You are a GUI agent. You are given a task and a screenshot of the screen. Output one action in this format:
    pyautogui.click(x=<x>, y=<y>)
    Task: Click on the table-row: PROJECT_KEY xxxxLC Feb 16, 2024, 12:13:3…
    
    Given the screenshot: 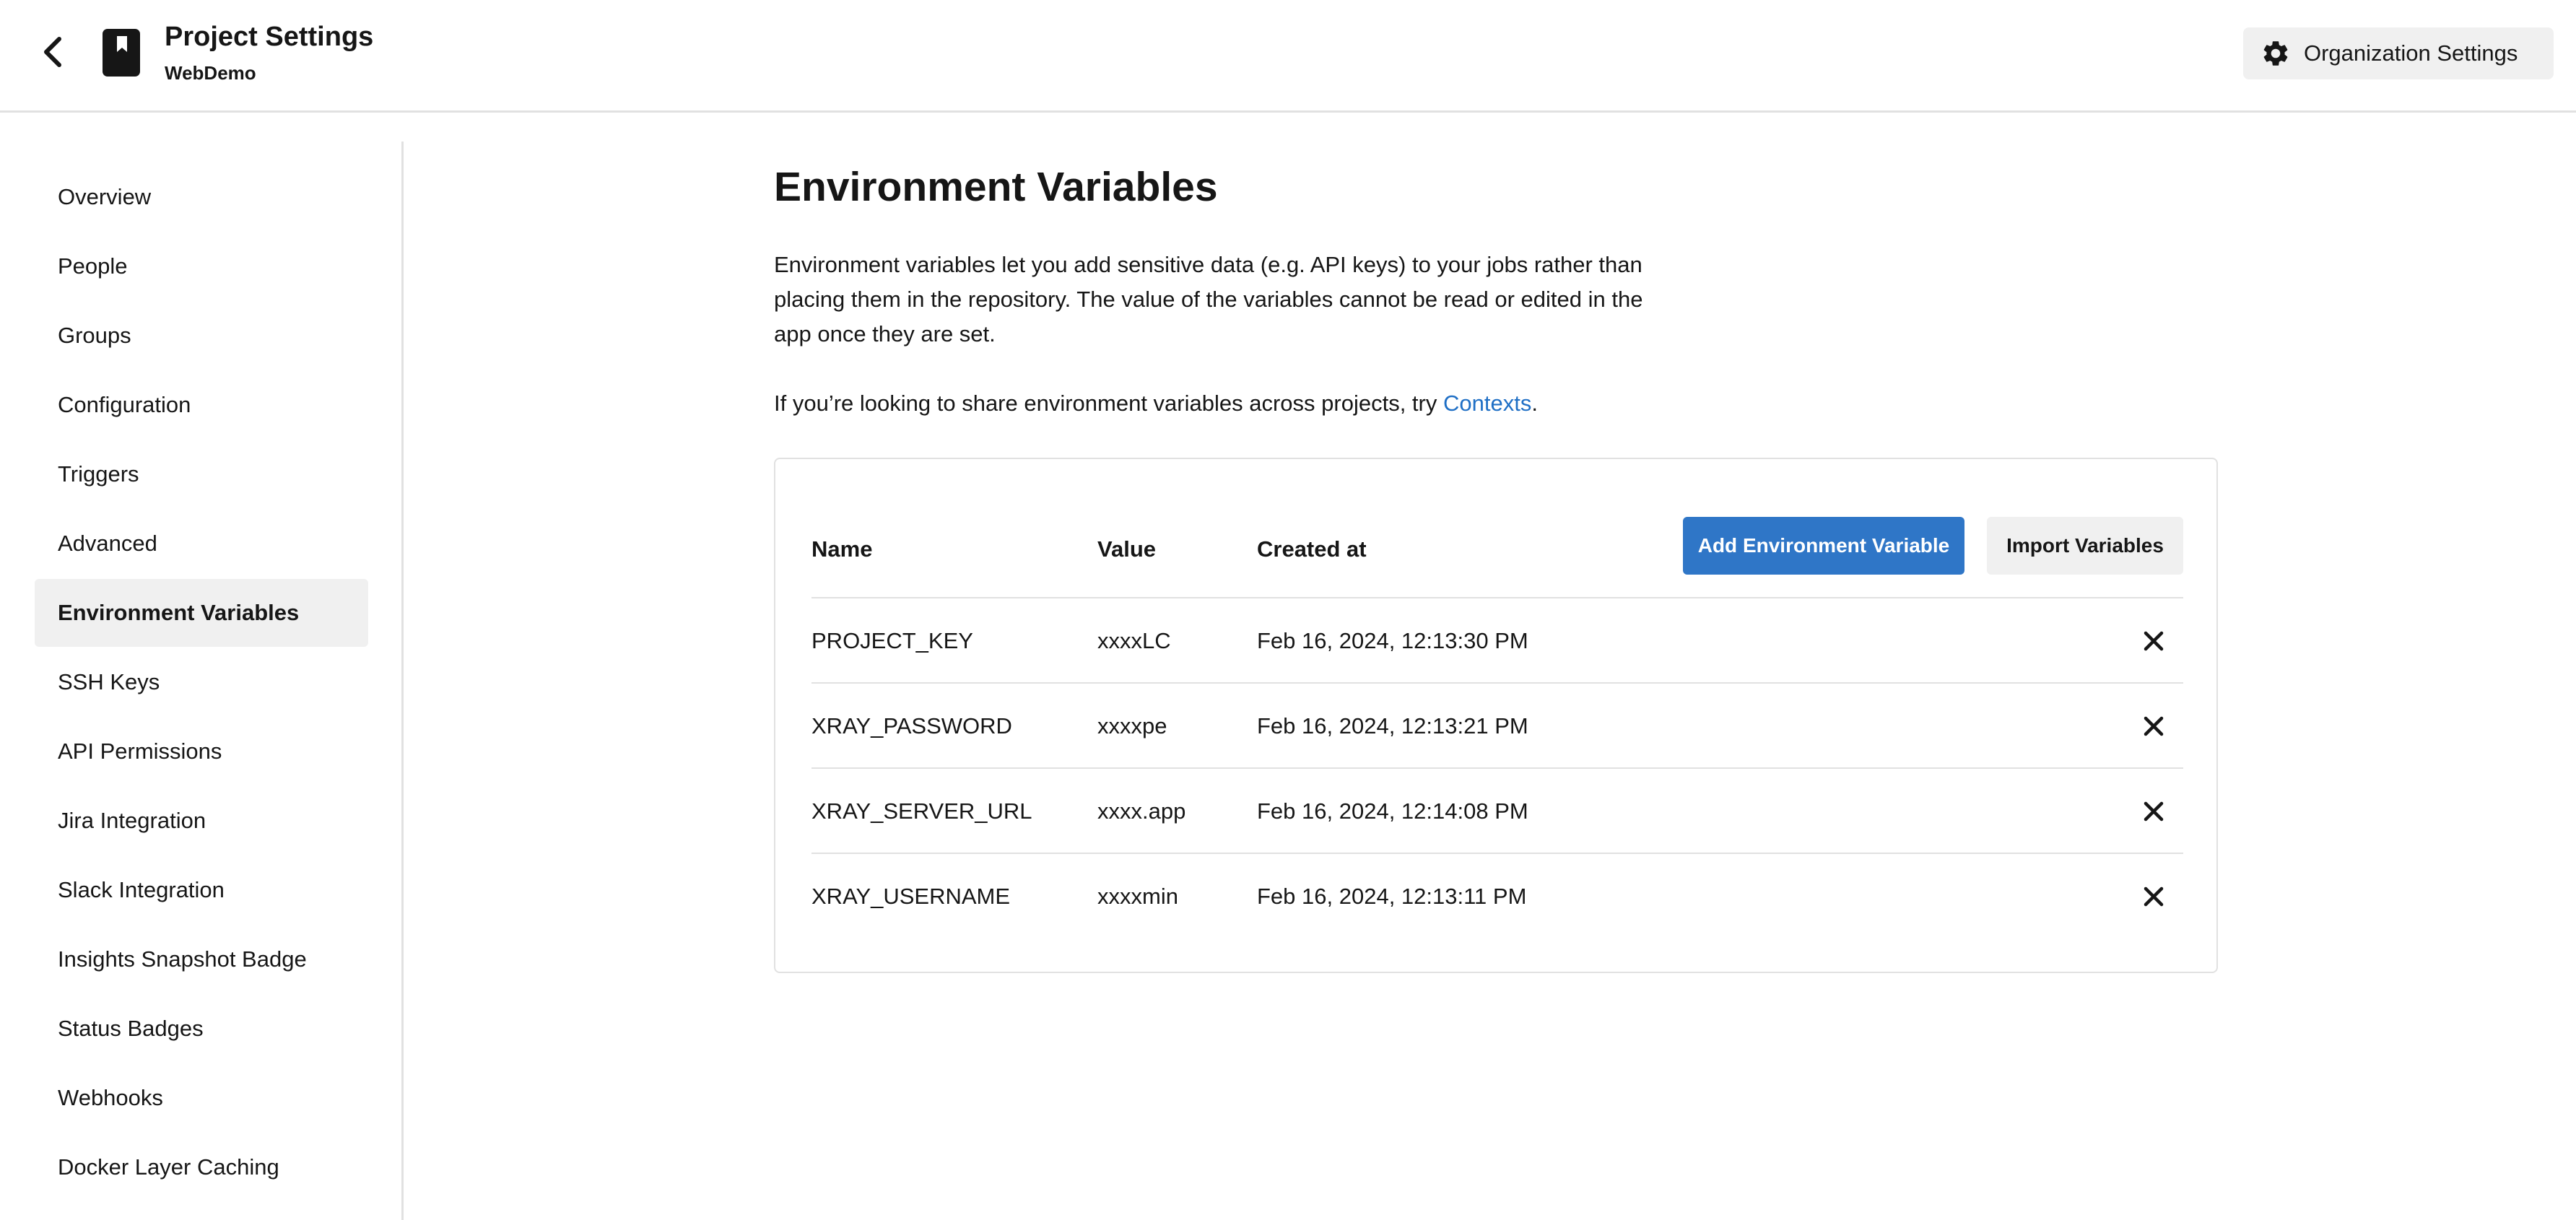 What is the action you would take?
    pyautogui.click(x=1497, y=641)
    